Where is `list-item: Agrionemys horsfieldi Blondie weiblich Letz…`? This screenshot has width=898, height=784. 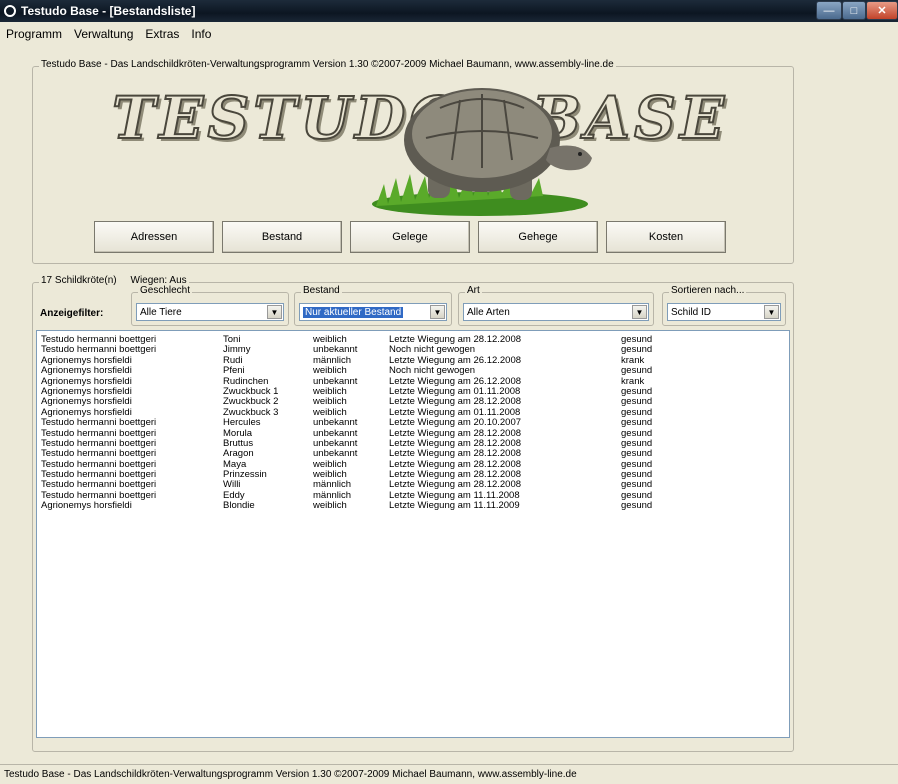
list-item: Agrionemys horsfieldi Blondie weiblich Letz… is located at coordinates (413, 506).